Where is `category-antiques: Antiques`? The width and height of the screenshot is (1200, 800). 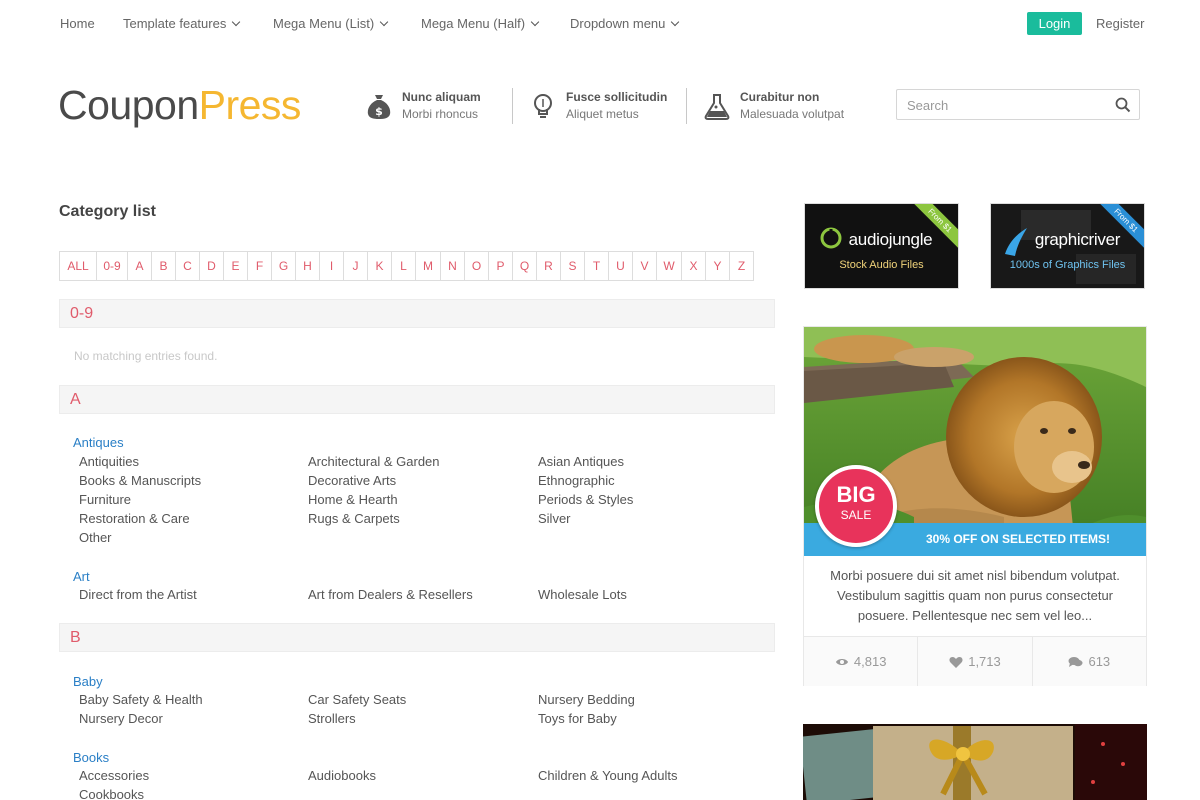
category-antiques: Antiques is located at coordinates (98, 442).